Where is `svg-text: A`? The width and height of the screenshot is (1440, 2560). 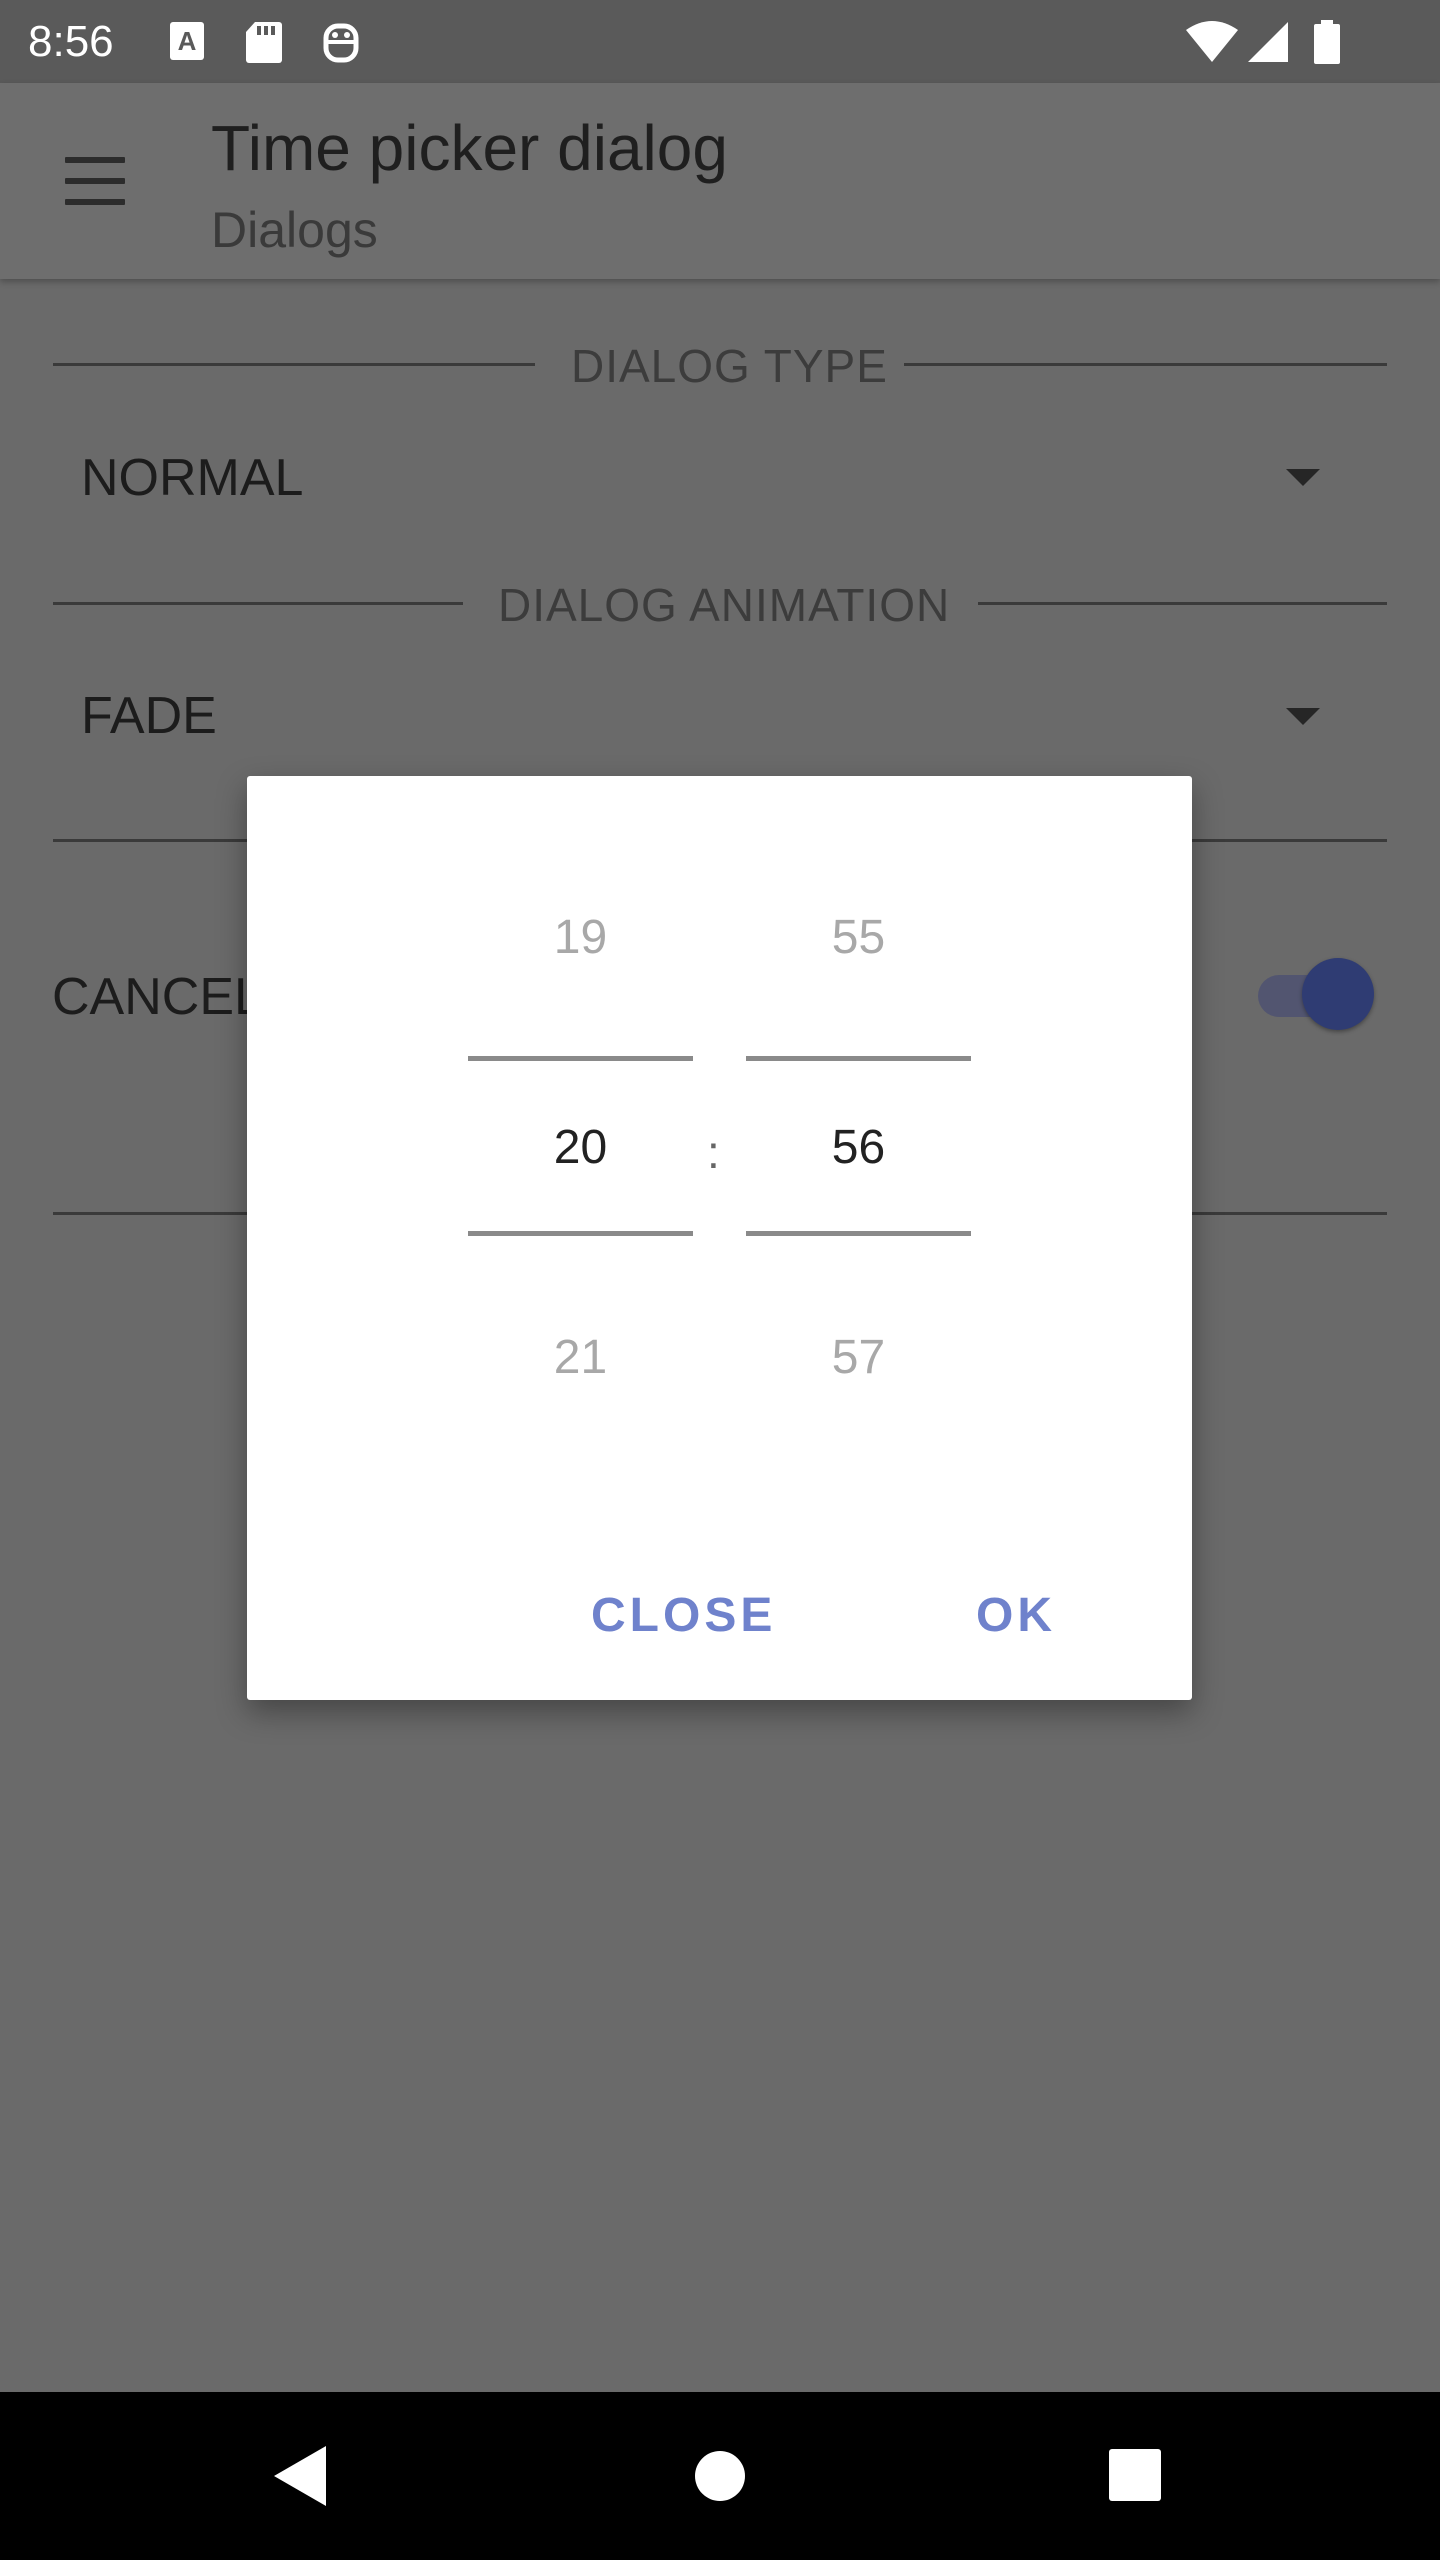
svg-text: A is located at coordinates (187, 41).